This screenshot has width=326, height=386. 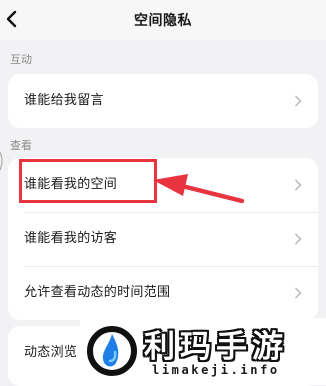 What do you see at coordinates (64, 100) in the screenshot?
I see `row-label: 谁能给我留言` at bounding box center [64, 100].